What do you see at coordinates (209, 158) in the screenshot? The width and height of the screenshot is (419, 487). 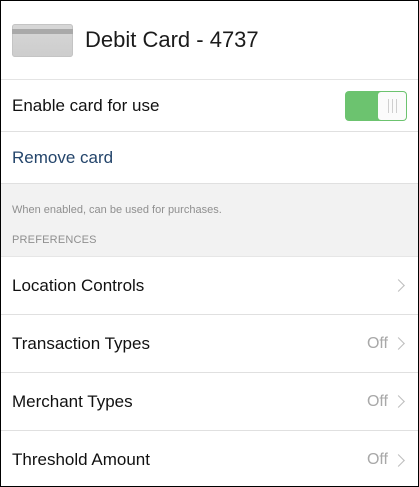 I see `remove-card-button: Remove card` at bounding box center [209, 158].